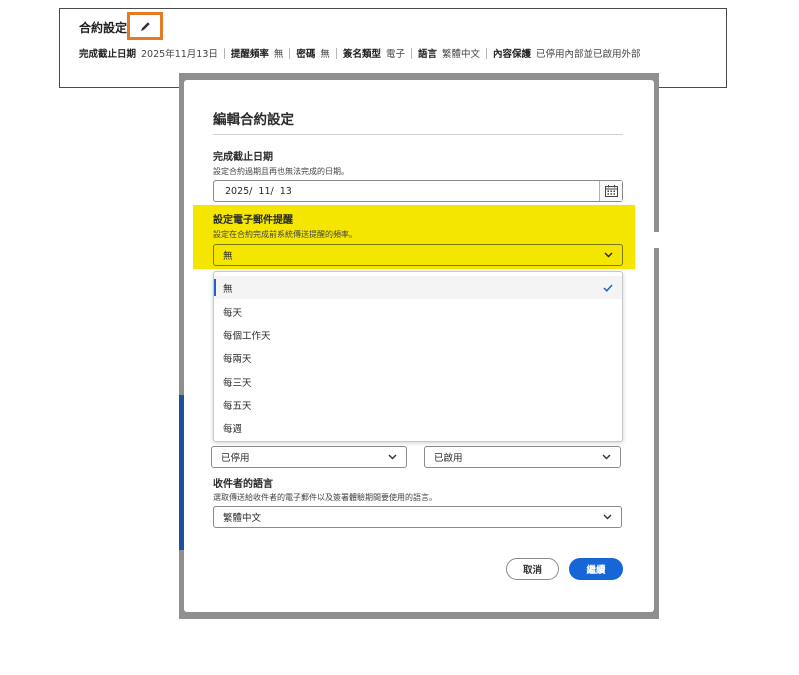 This screenshot has width=799, height=675. I want to click on summary-key: 語言, so click(427, 54).